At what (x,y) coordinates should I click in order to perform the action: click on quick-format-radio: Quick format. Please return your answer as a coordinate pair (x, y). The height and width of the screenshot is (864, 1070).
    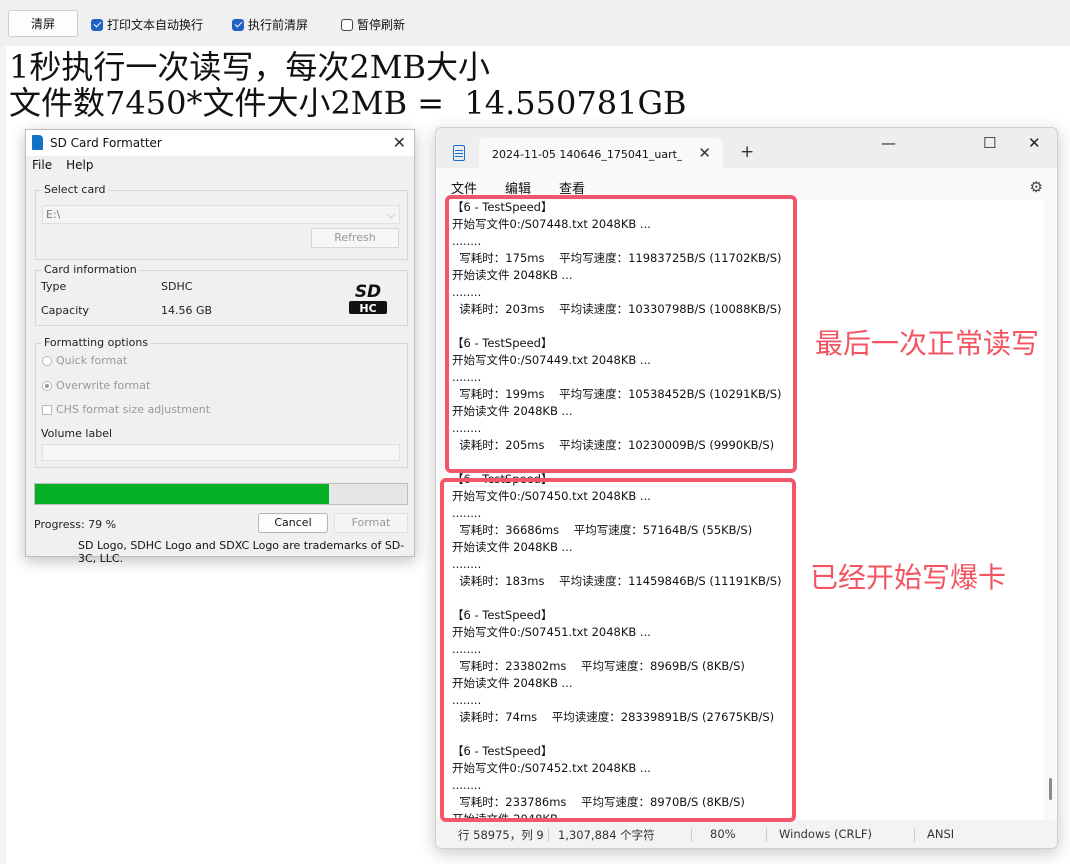
    Looking at the image, I should click on (84, 360).